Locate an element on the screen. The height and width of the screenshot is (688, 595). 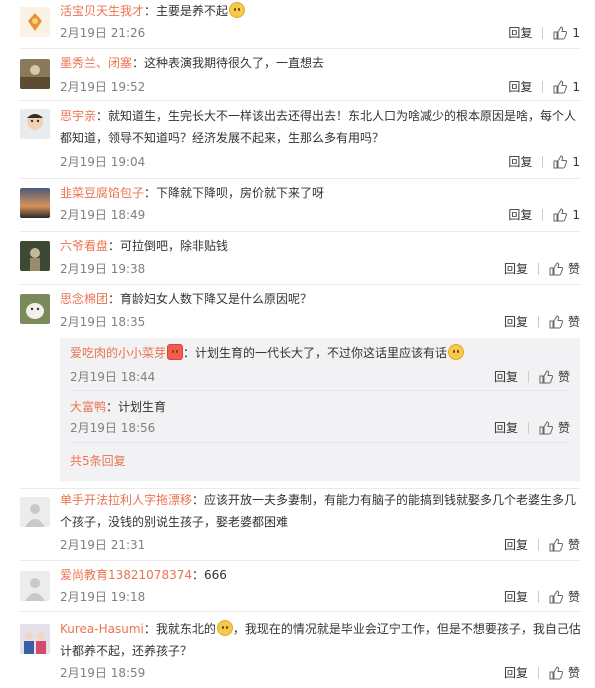
sub-reply: 大富鸭：计划生育 2月19日 18:56 回复 赞 is located at coordinates (320, 420).